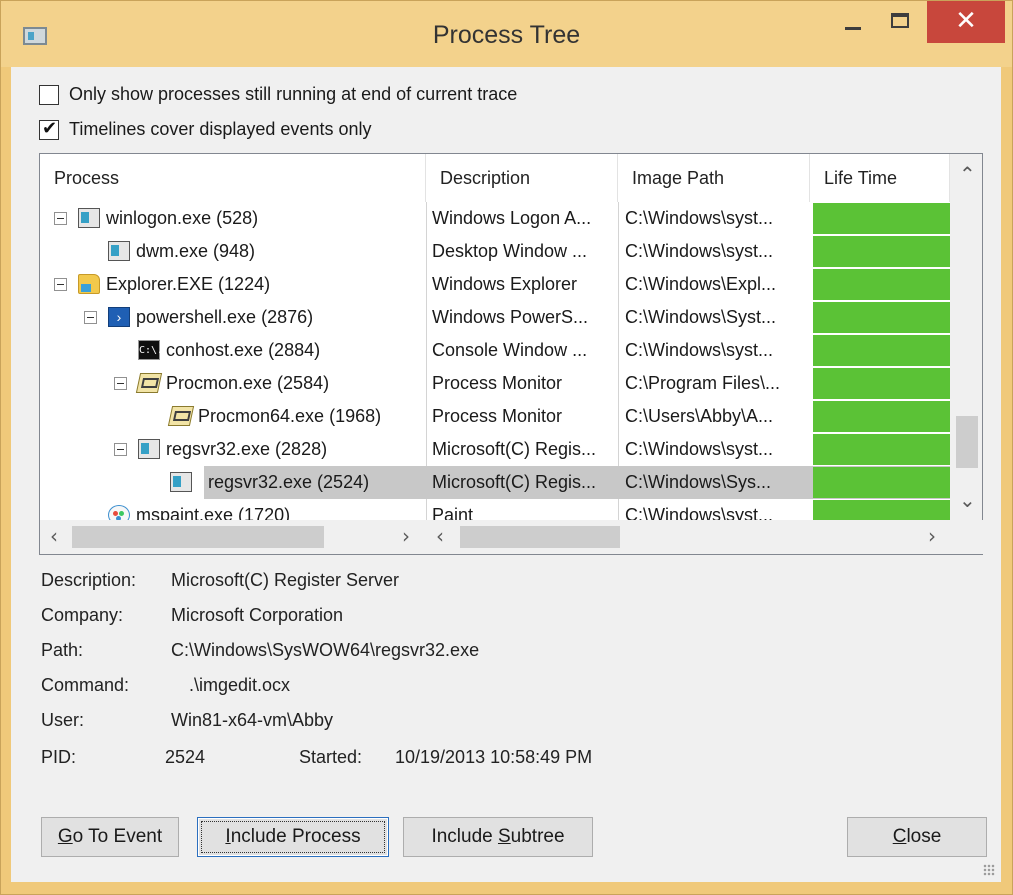 Image resolution: width=1013 pixels, height=895 pixels. Describe the element at coordinates (196, 251) in the screenshot. I see `process-name: dwm.exe (948)` at that location.